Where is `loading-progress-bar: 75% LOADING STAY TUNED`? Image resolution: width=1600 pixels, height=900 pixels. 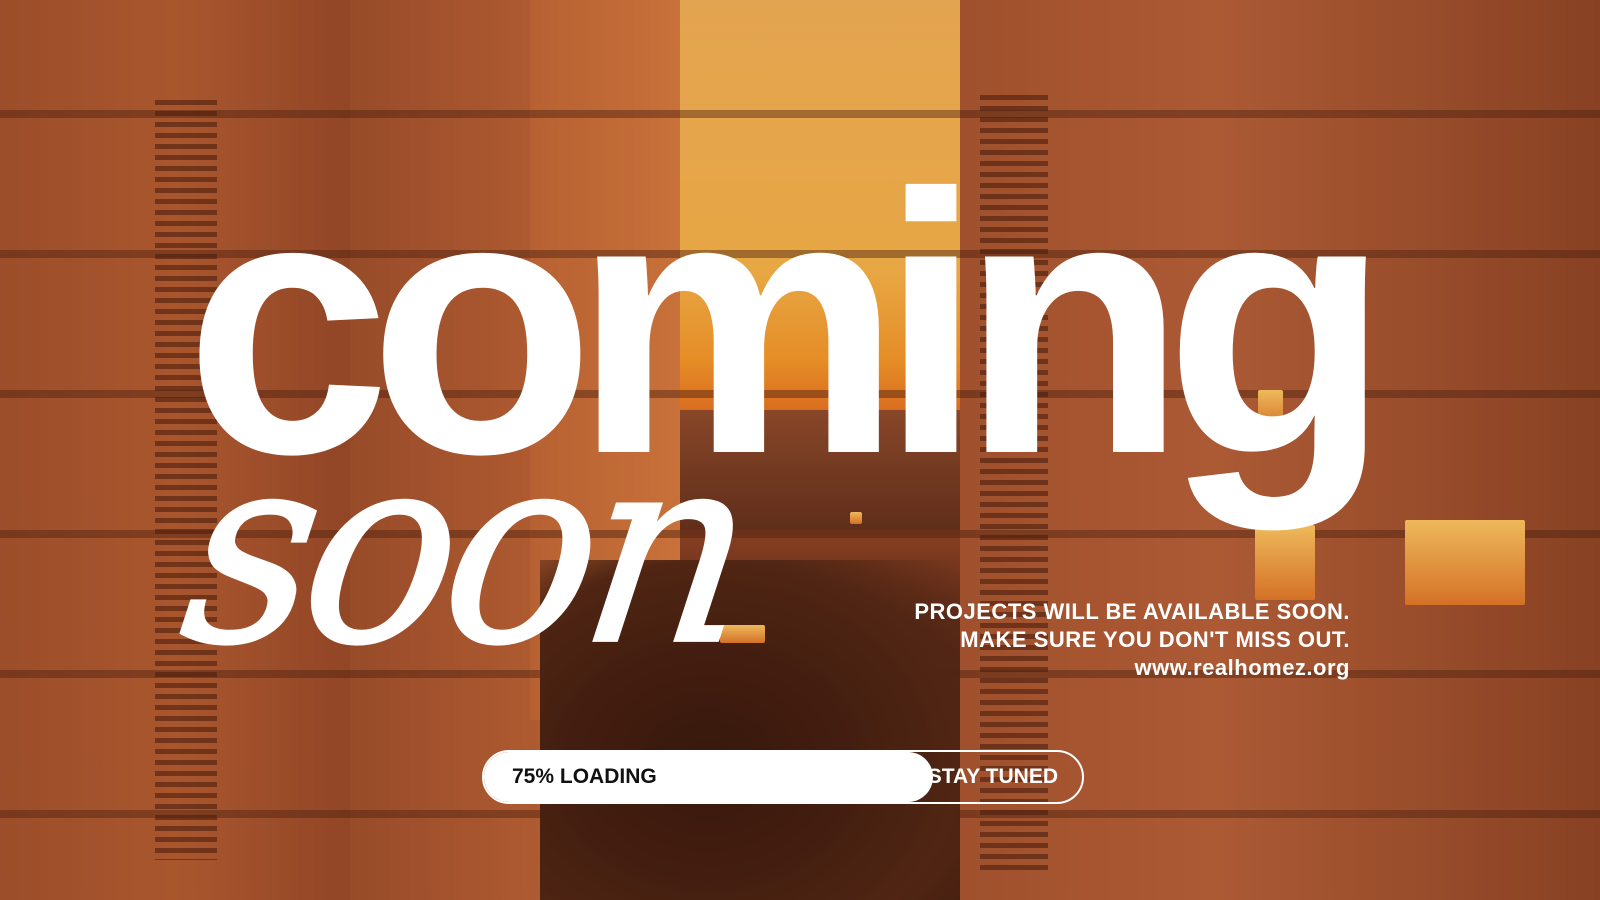 loading-progress-bar: 75% LOADING STAY TUNED is located at coordinates (783, 777).